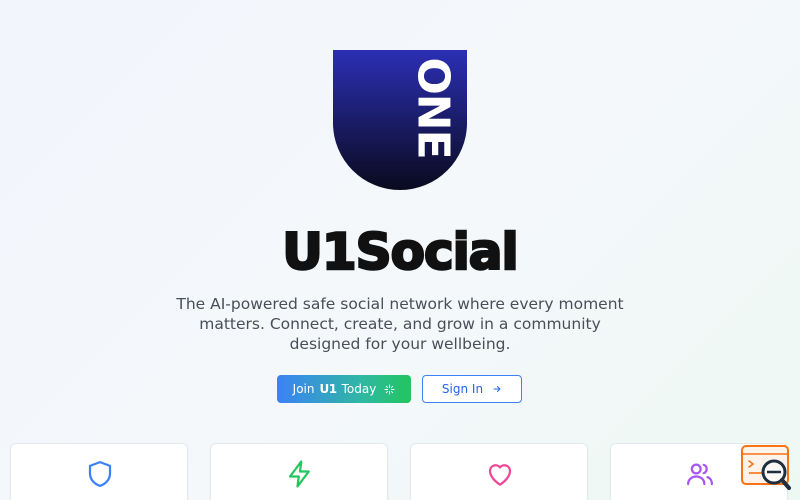 This screenshot has height=500, width=800. I want to click on sign-in-button: Sign In, so click(472, 389).